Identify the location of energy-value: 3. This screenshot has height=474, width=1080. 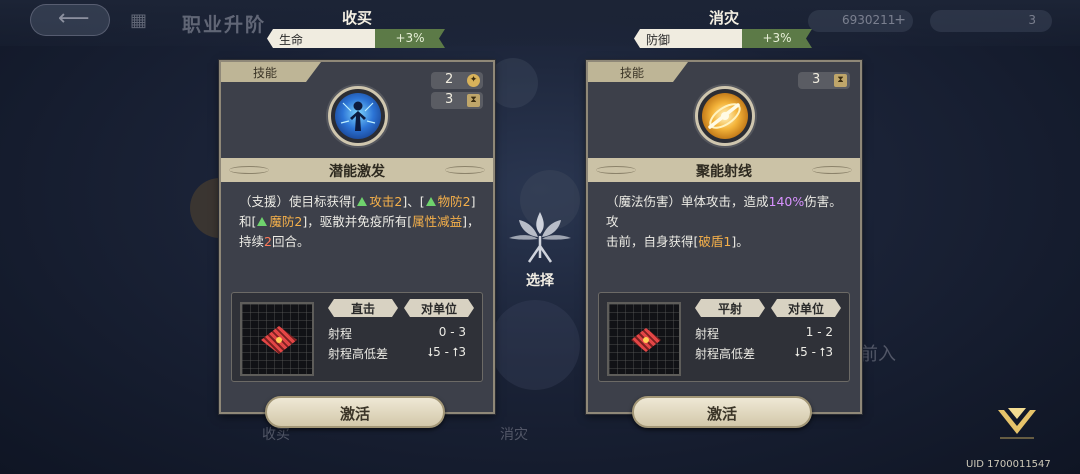
(1032, 20).